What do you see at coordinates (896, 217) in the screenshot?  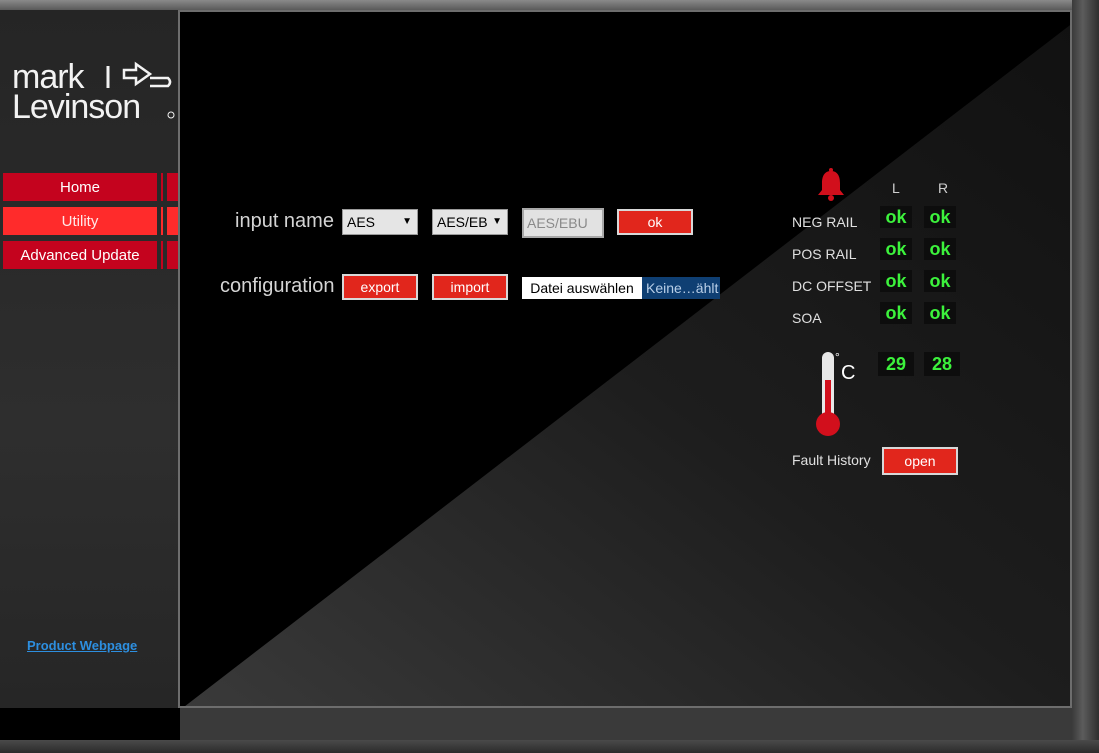 I see `neg-rail-left-status: ok` at bounding box center [896, 217].